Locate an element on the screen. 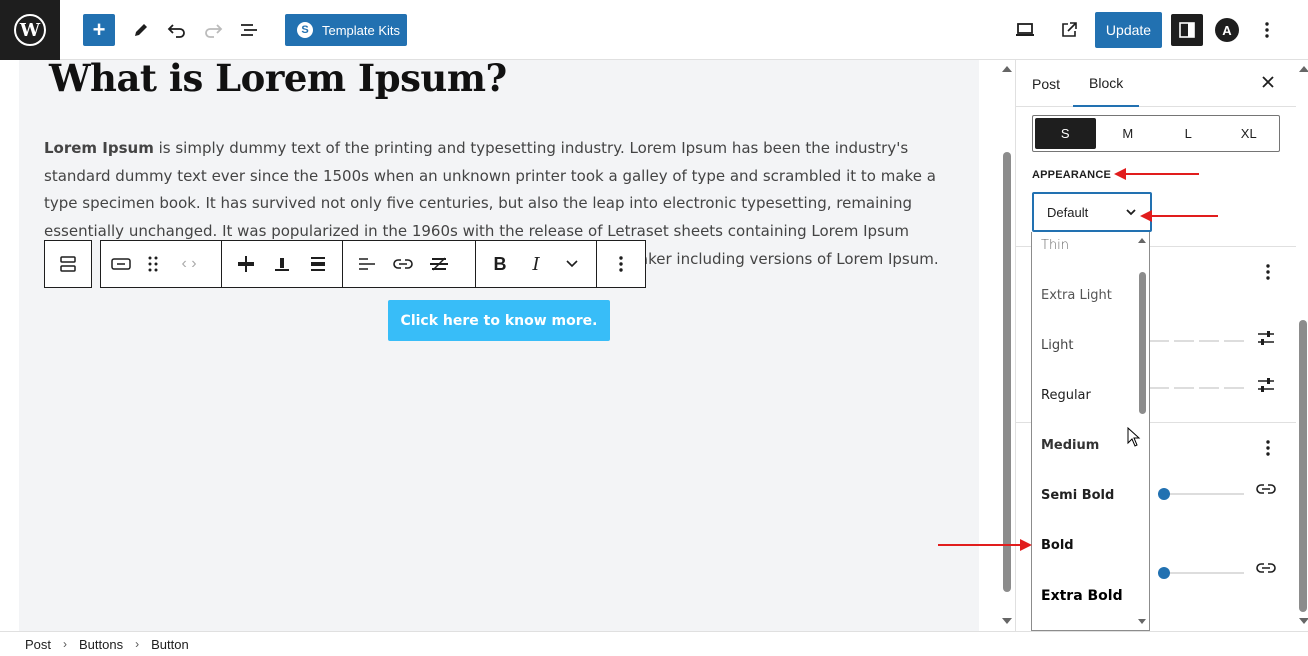 The height and width of the screenshot is (656, 1308). block-breadcrumb: Post › Buttons › Button is located at coordinates (654, 643).